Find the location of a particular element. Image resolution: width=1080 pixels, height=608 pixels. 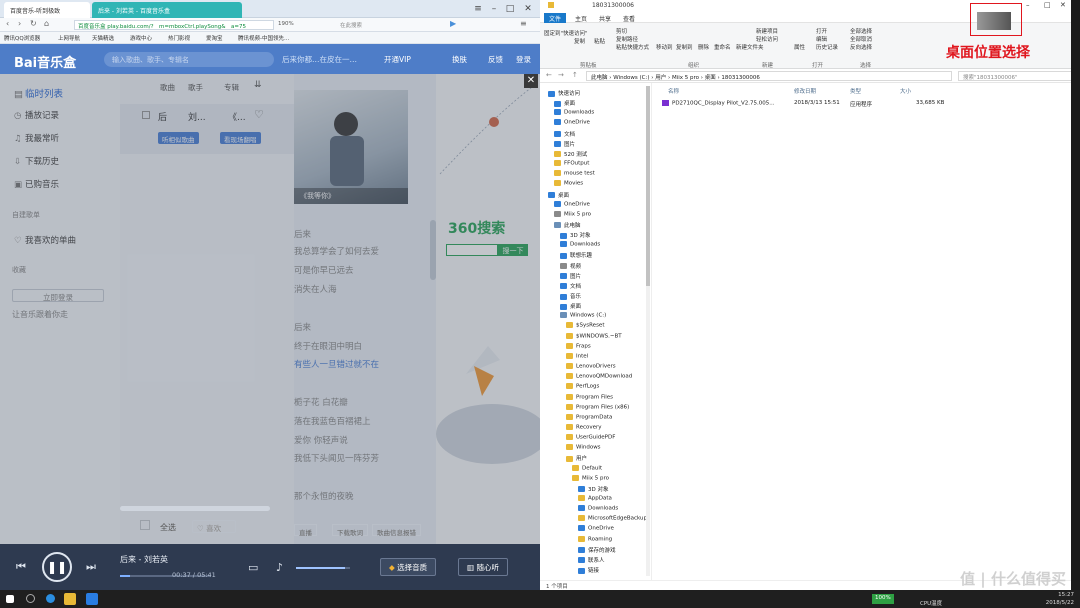

fav-item: 上网导航 is located at coordinates (69, 38).